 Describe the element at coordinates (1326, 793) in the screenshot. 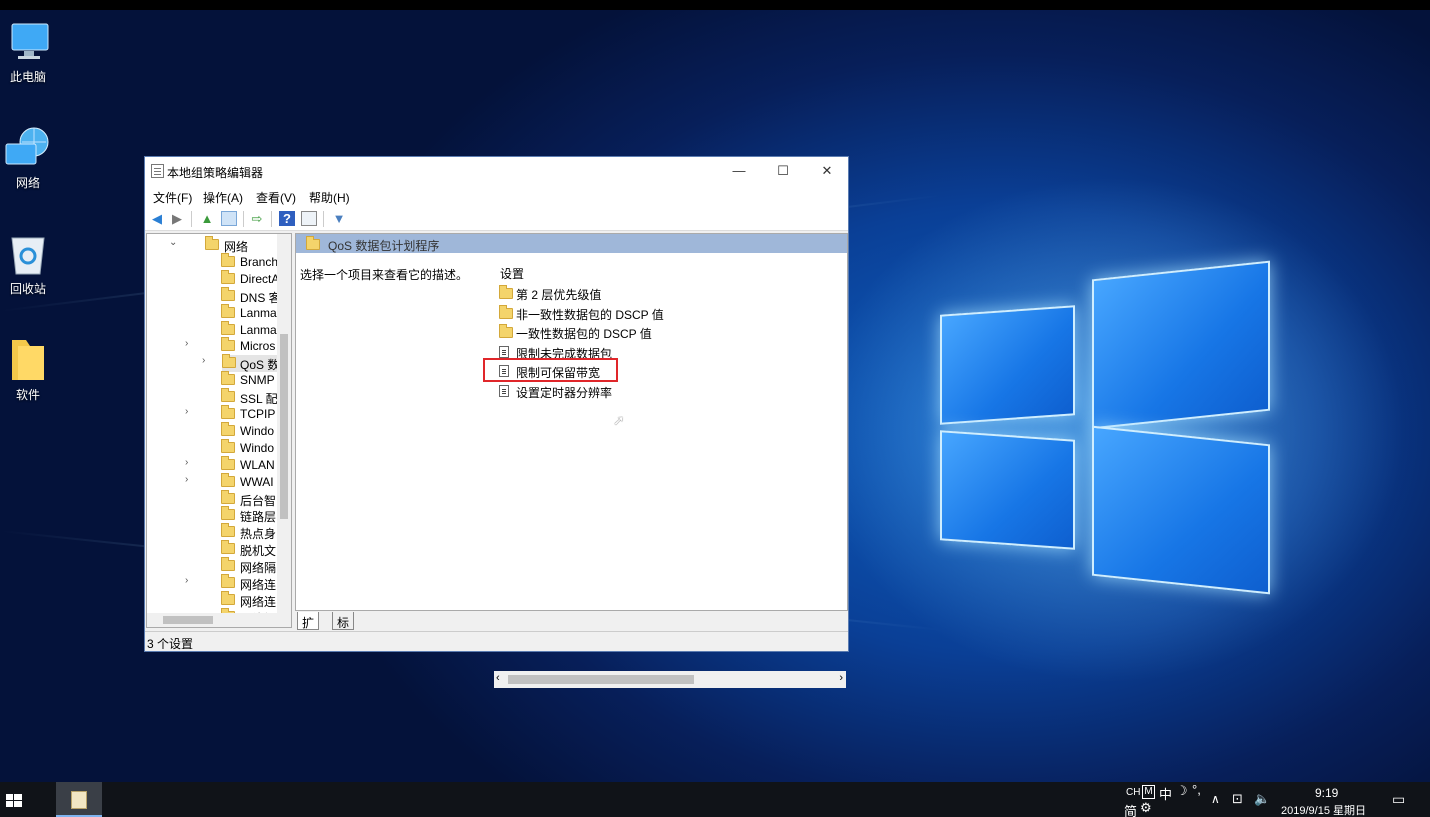

I see `clock-time: 9:19` at that location.